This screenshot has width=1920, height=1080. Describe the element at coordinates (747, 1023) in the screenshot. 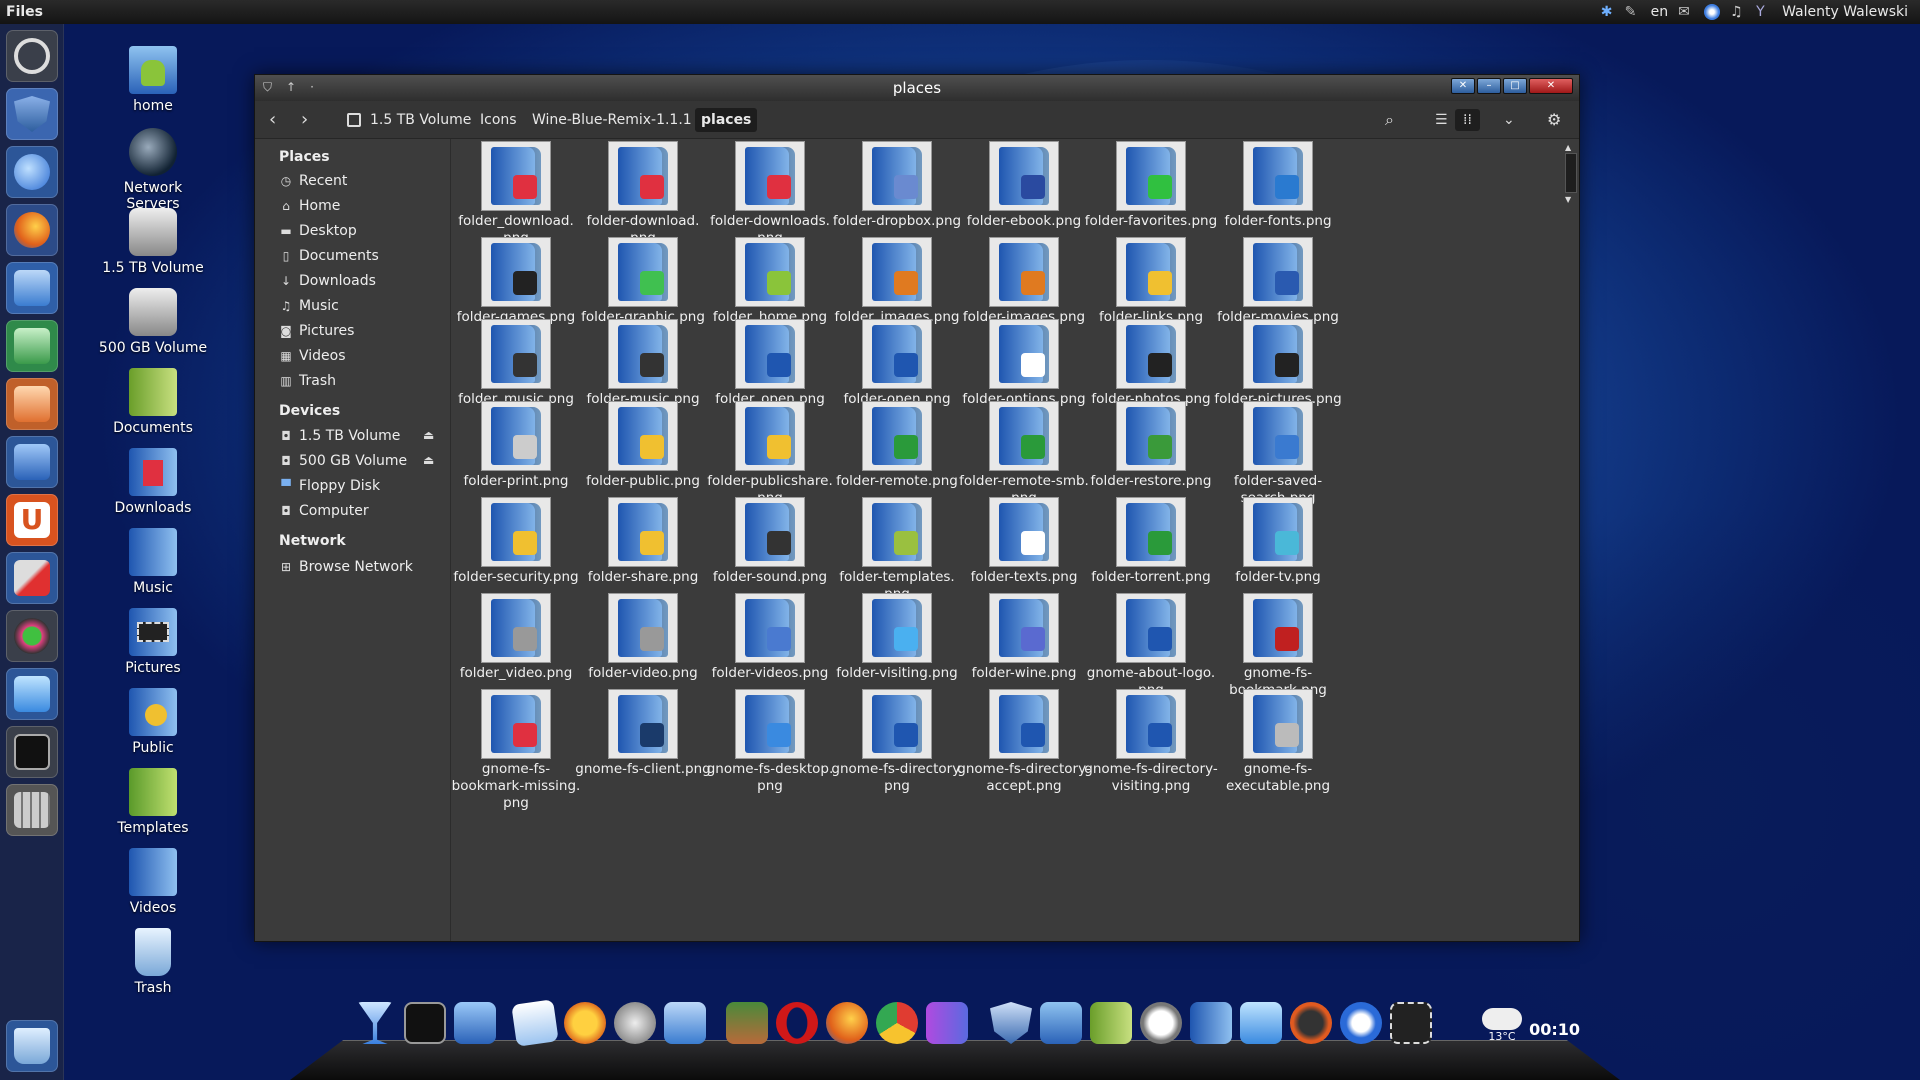

I see `dock-photos-icon` at that location.